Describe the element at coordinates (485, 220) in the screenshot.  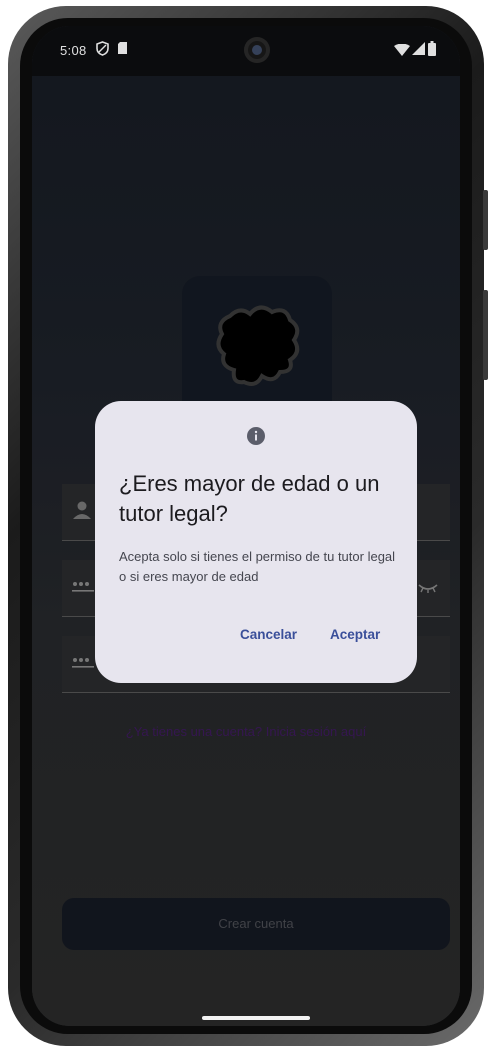
I see `volume-button` at that location.